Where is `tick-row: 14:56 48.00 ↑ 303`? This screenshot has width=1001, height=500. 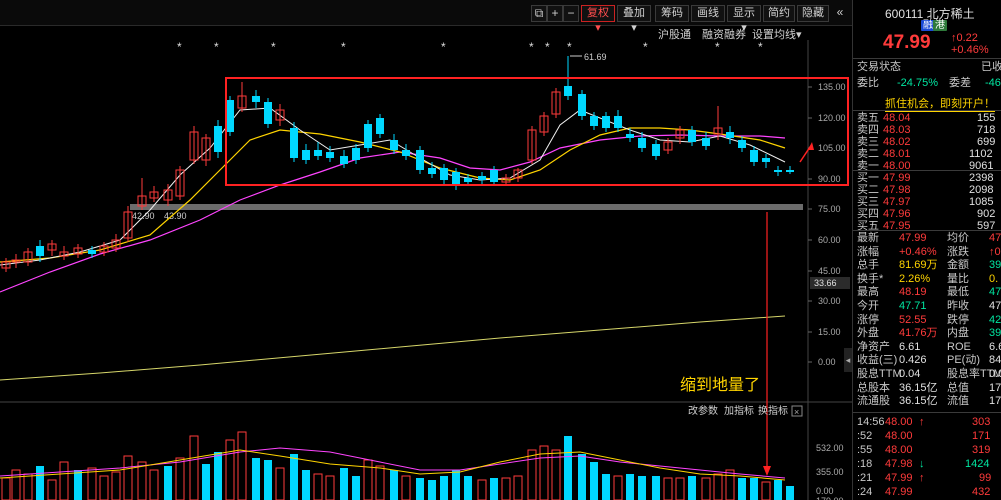 tick-row: 14:56 48.00 ↑ 303 is located at coordinates (924, 422).